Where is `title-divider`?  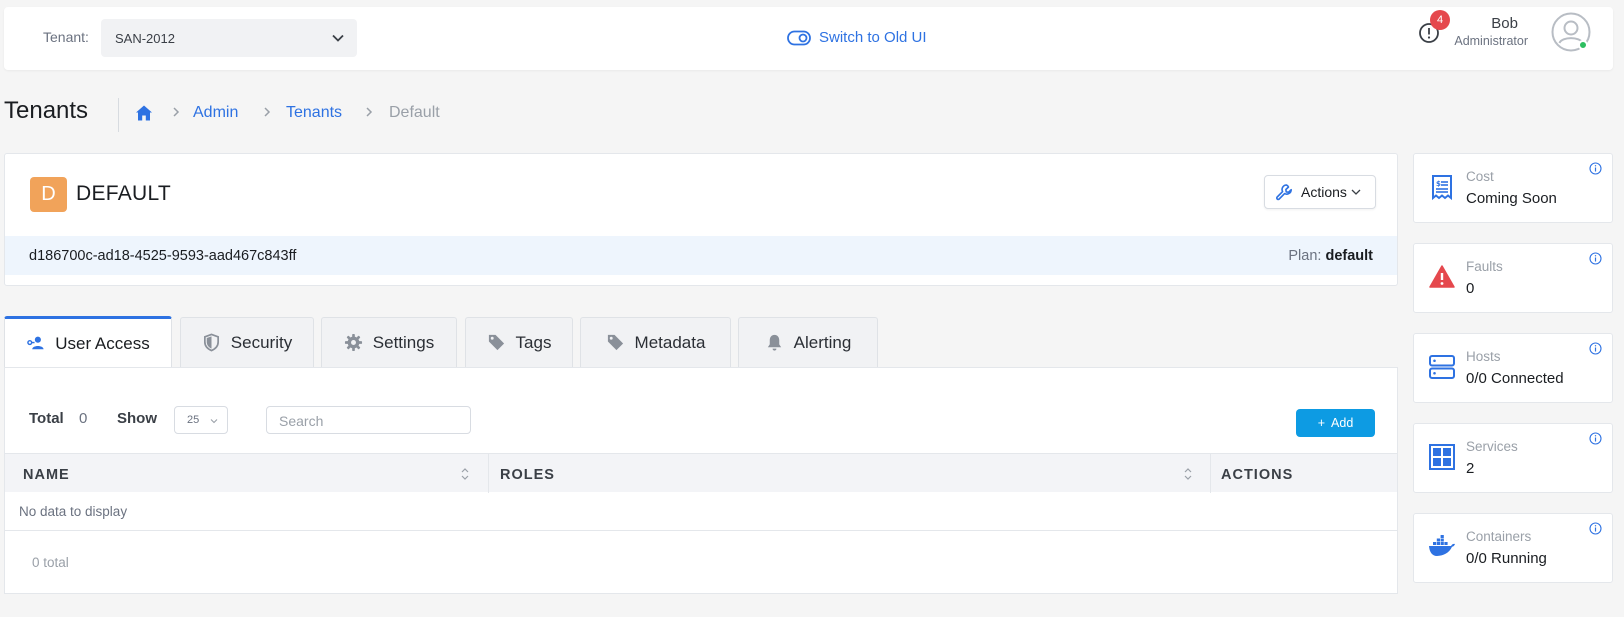 title-divider is located at coordinates (118, 115).